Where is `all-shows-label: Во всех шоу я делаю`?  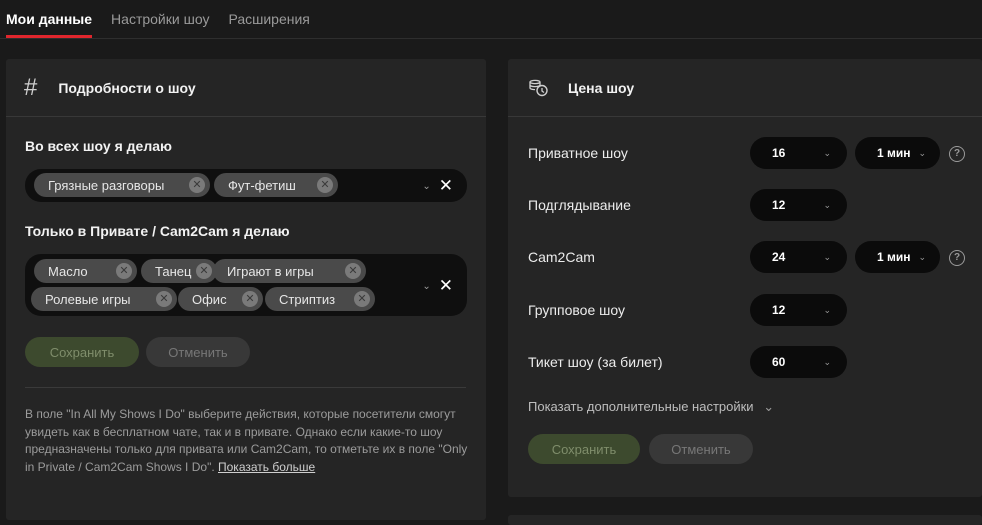
all-shows-label: Во всех шоу я делаю is located at coordinates (98, 146).